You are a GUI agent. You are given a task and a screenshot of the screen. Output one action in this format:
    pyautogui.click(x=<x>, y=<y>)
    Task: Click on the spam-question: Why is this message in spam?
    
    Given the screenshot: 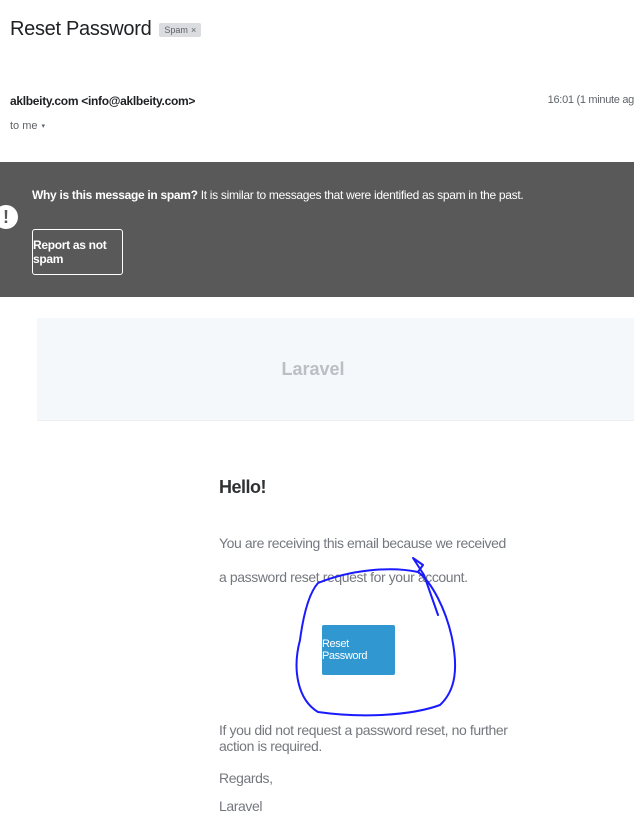 What is the action you would take?
    pyautogui.click(x=115, y=195)
    